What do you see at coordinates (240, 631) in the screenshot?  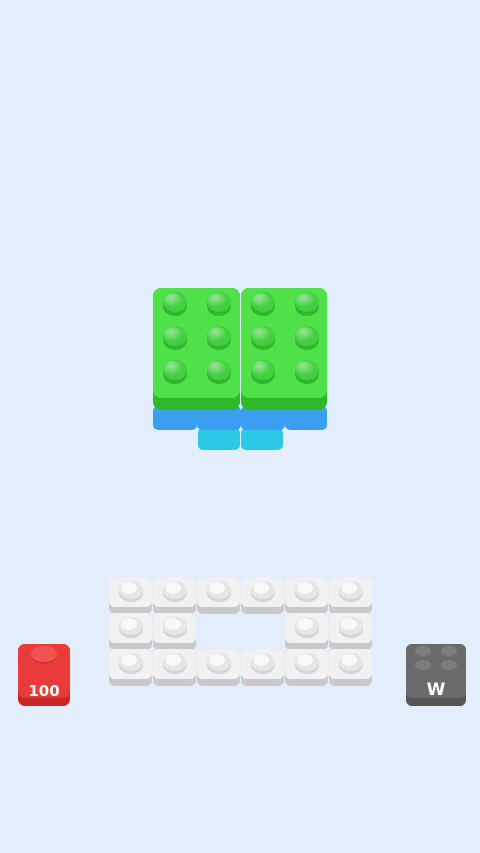 I see `brick-board` at bounding box center [240, 631].